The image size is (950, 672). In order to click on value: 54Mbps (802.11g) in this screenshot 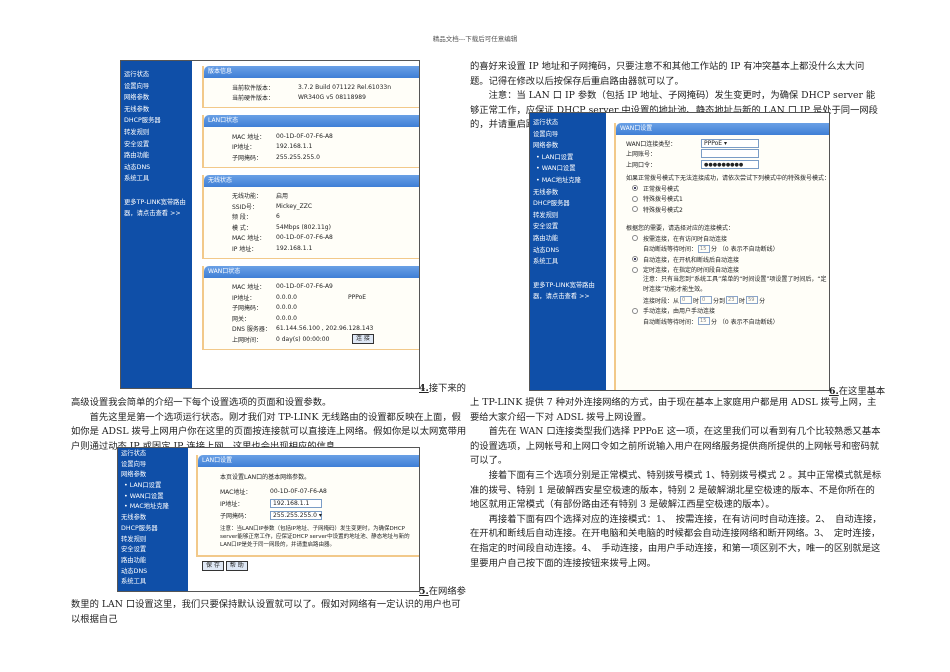, I will do `click(303, 227)`.